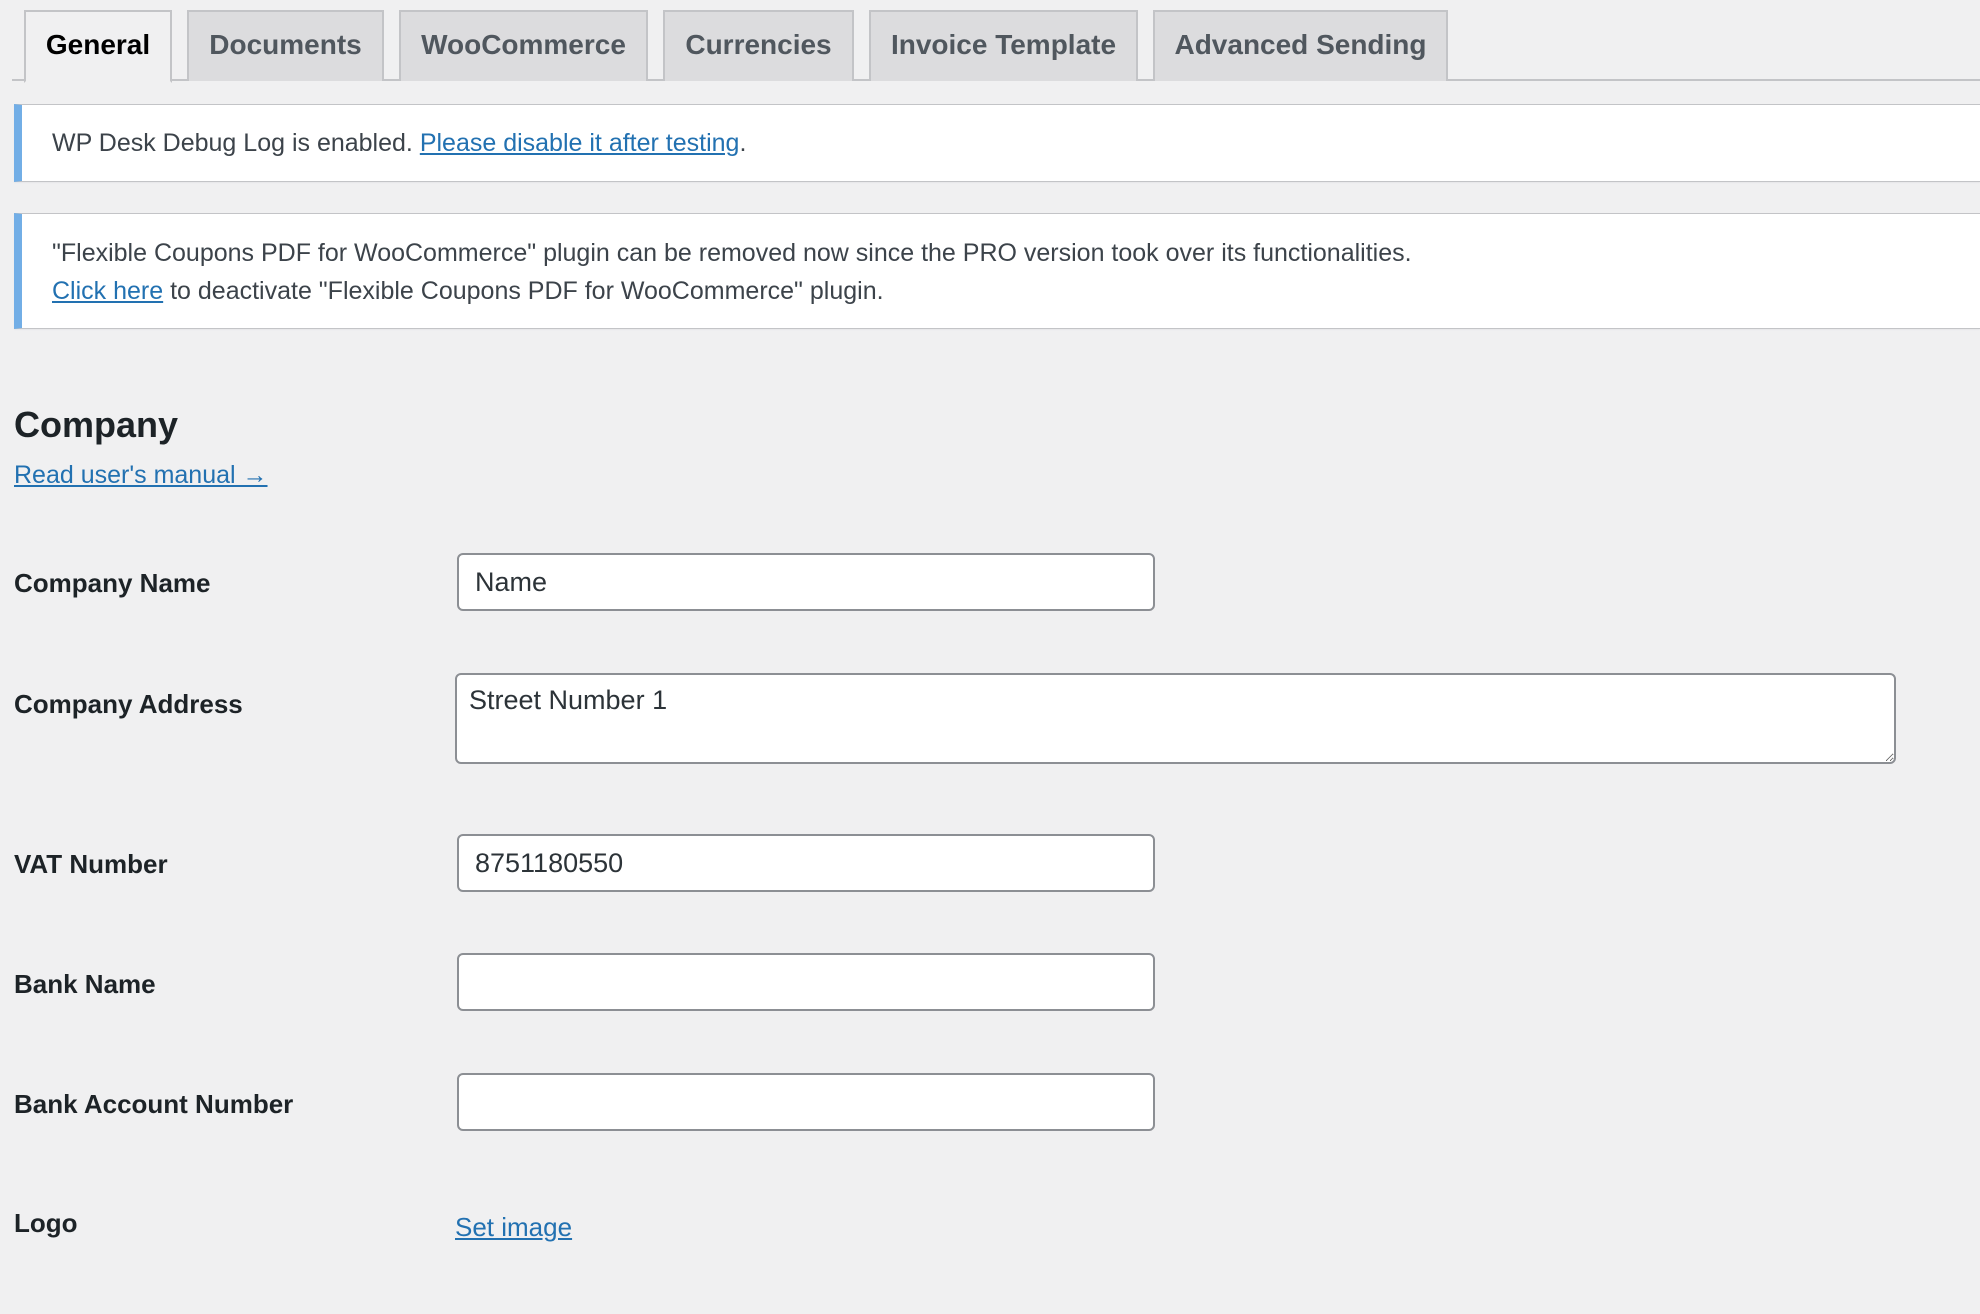 Image resolution: width=1980 pixels, height=1314 pixels. Describe the element at coordinates (806, 982) in the screenshot. I see `bank-name-input` at that location.